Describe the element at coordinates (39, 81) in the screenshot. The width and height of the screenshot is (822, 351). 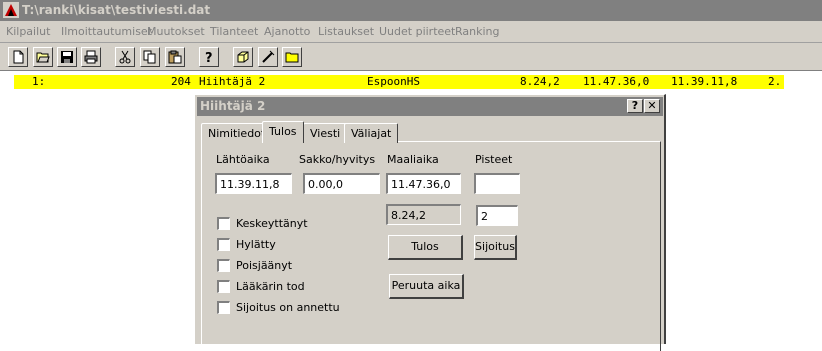
I see `result-position: 1:` at that location.